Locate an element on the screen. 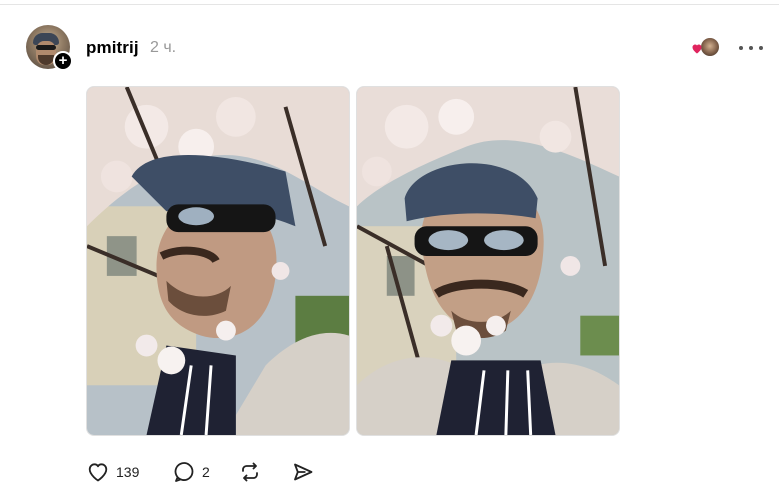 This screenshot has height=486, width=779. more-options-button is located at coordinates (751, 48).